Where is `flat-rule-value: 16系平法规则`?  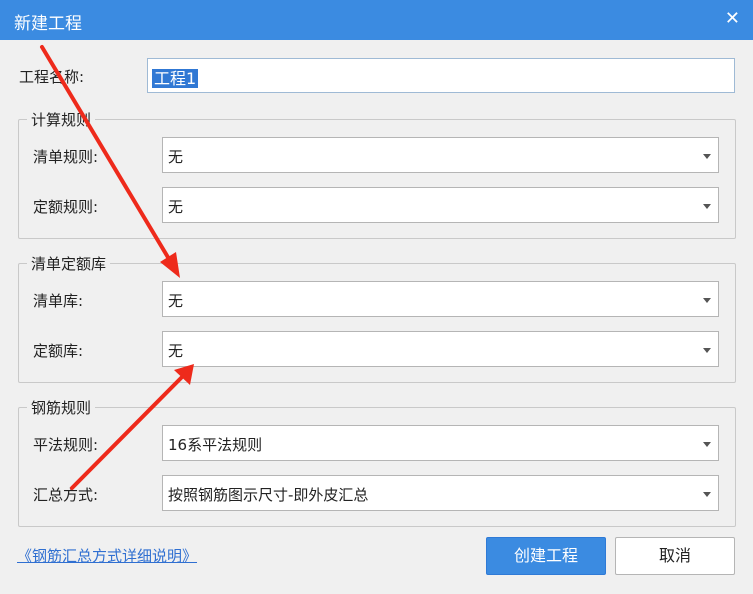 flat-rule-value: 16系平法规则 is located at coordinates (215, 445).